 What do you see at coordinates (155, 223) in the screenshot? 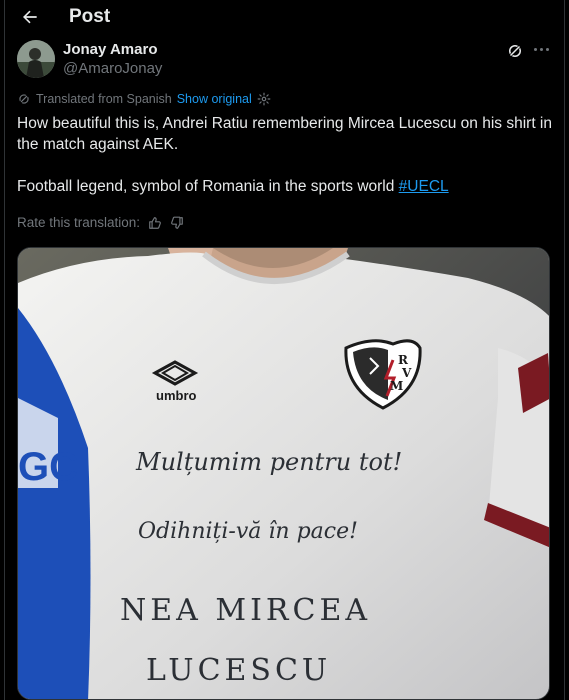
I see `thumbs-up-icon` at bounding box center [155, 223].